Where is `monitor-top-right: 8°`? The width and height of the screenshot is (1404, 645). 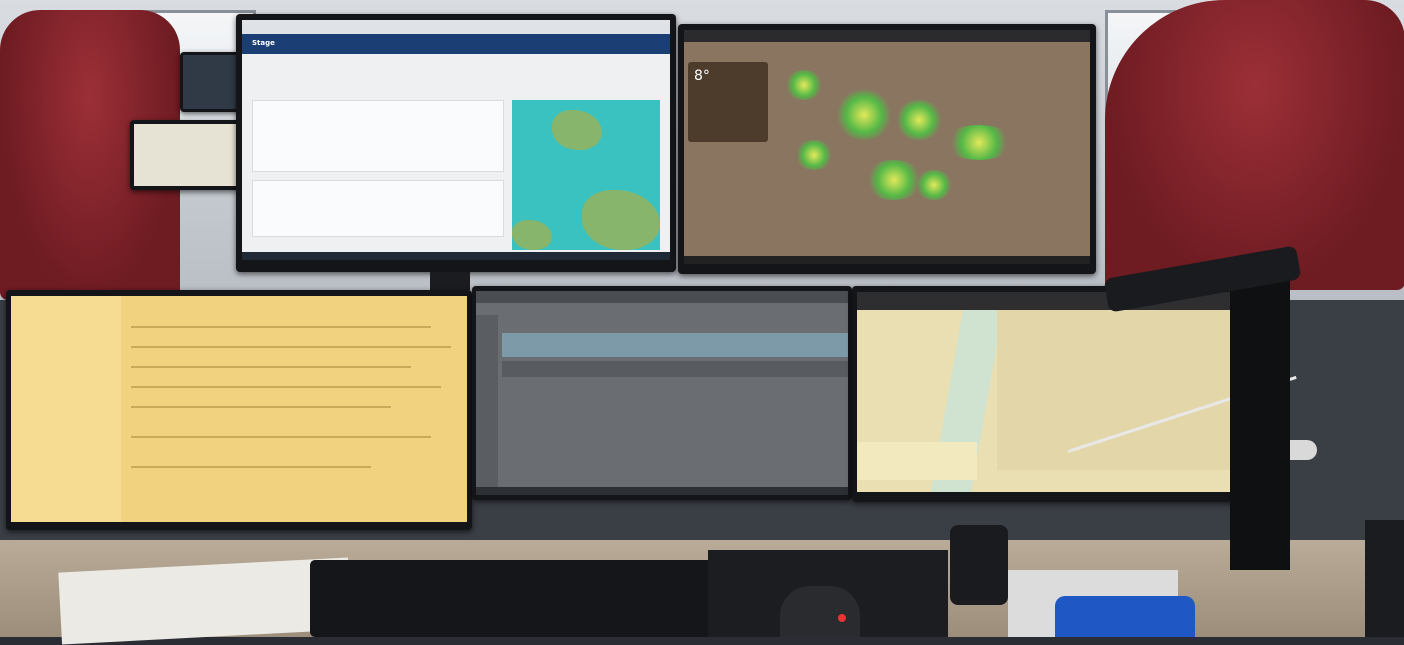 monitor-top-right: 8° is located at coordinates (887, 149).